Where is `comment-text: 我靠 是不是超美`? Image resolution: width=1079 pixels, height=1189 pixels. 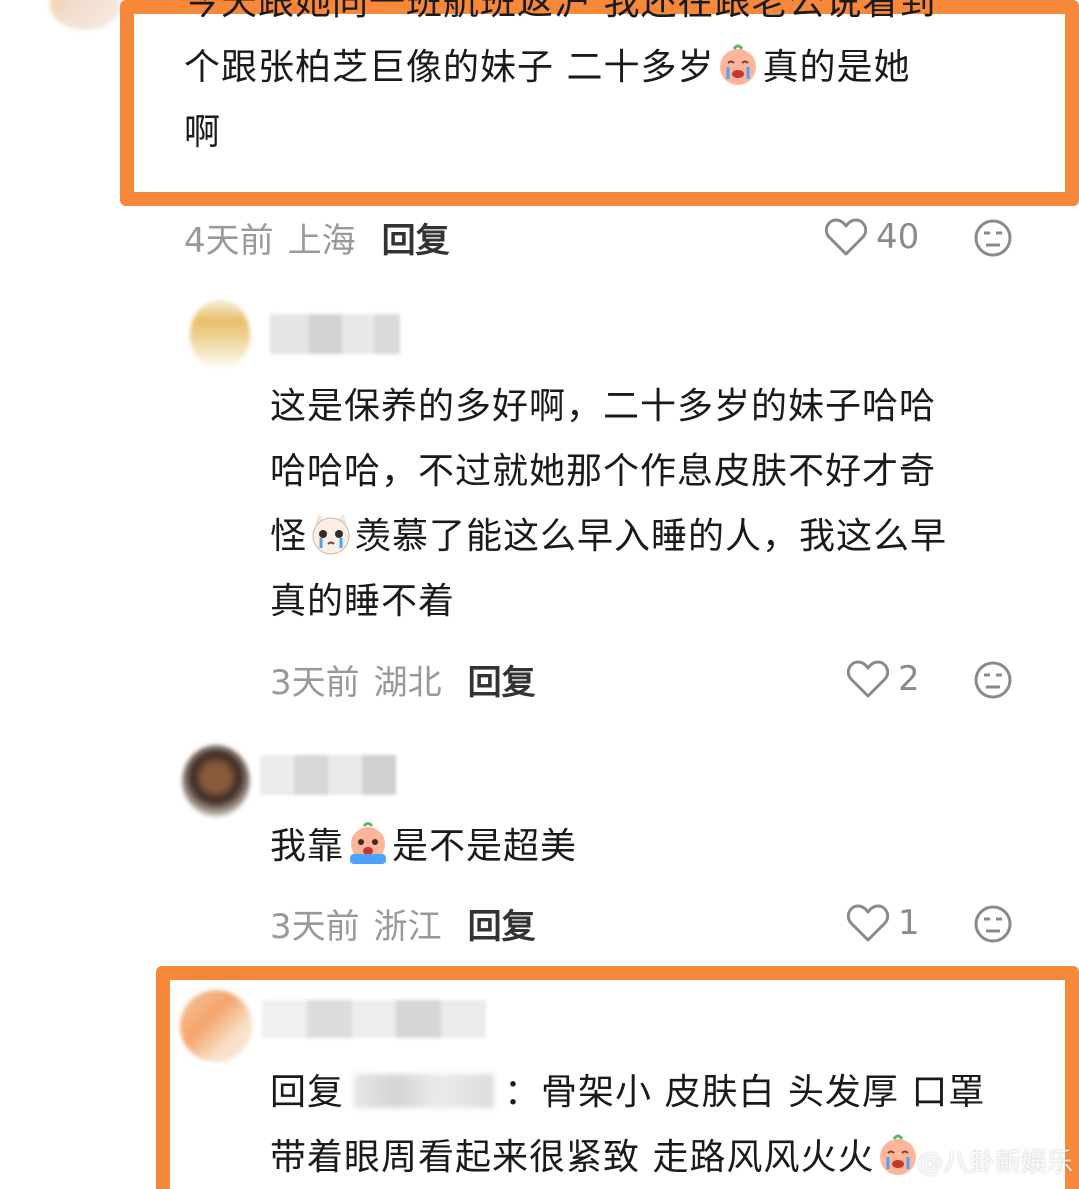
comment-text: 我靠 是不是超美 is located at coordinates (423, 846).